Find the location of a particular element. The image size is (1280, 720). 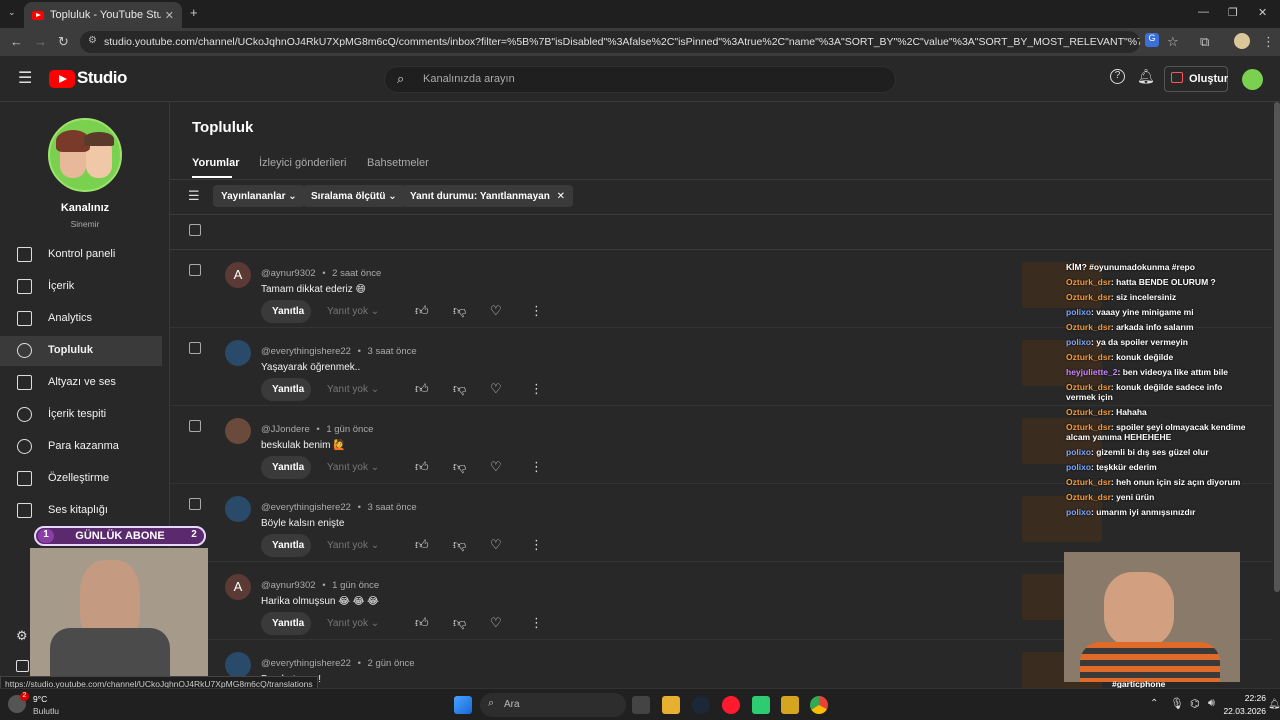

channel-avatar is located at coordinates (85, 155).